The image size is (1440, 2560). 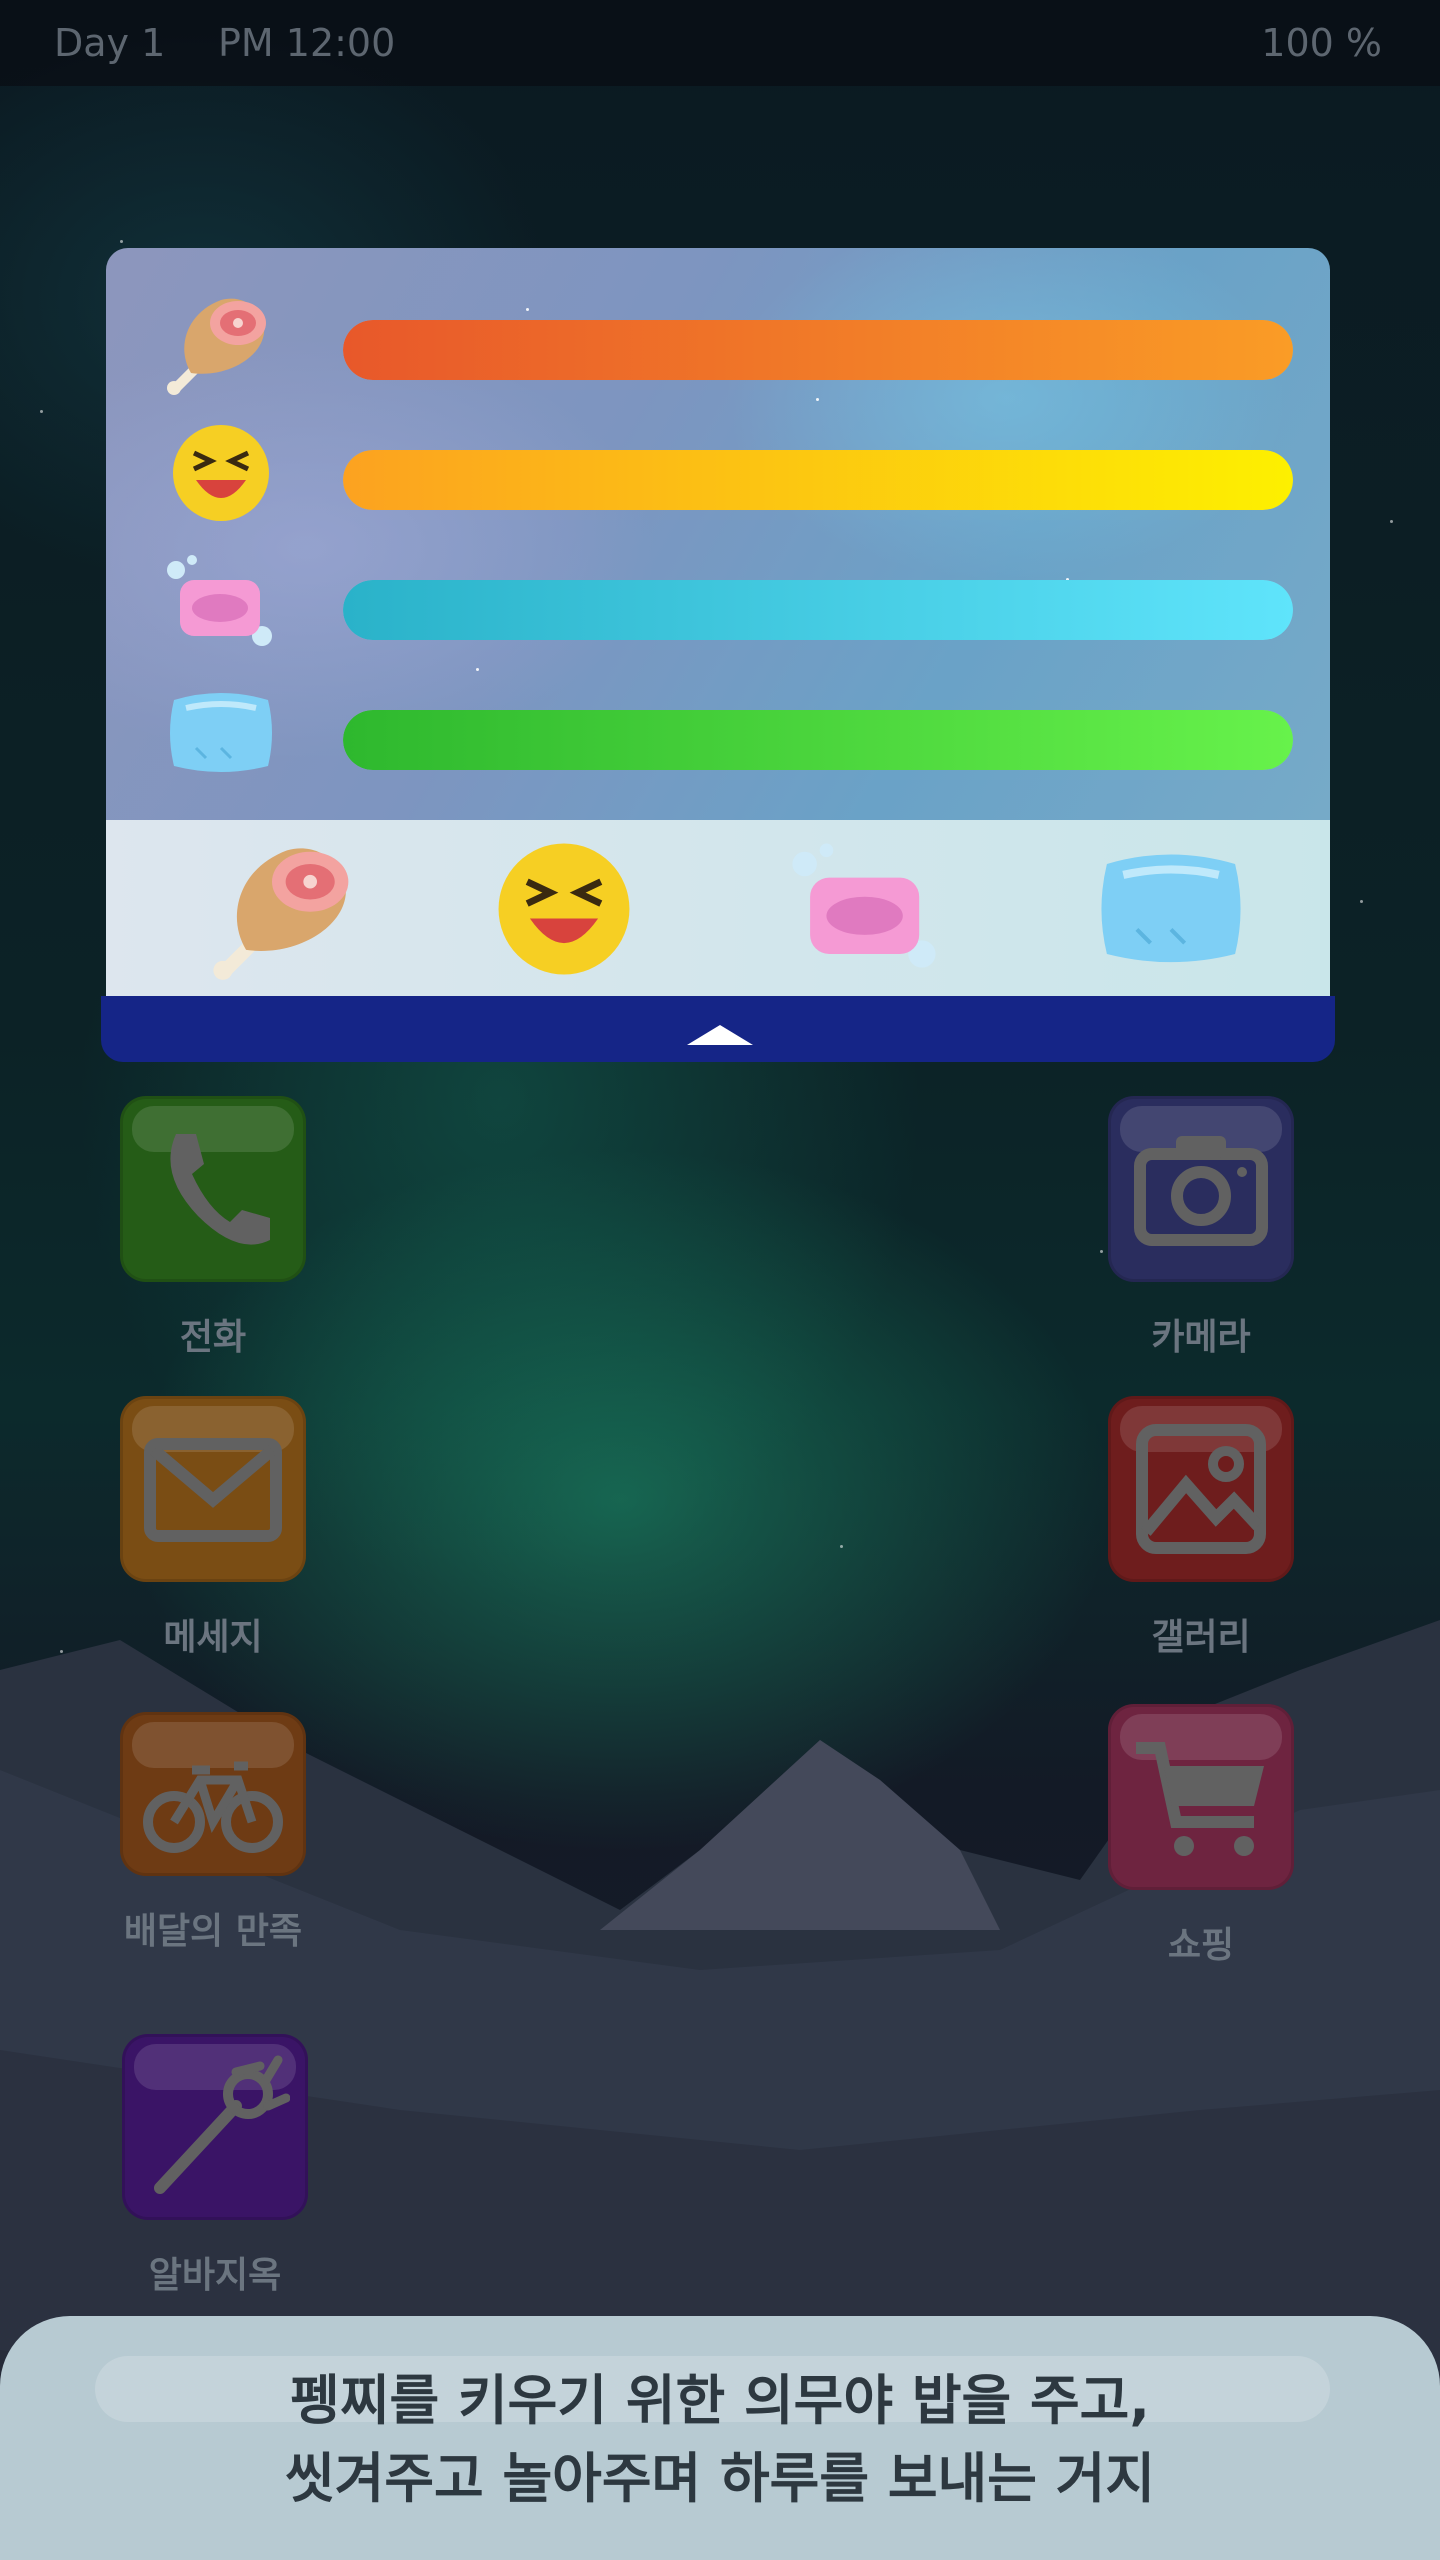 I want to click on app-message-label: 메세지, so click(x=213, y=1637).